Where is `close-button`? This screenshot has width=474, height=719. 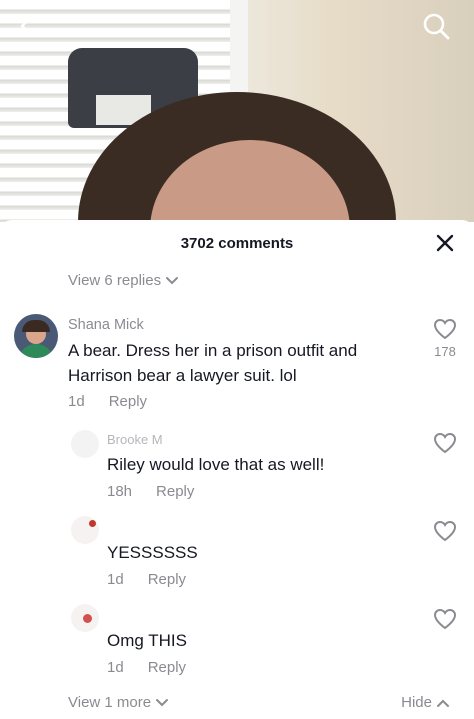
close-button is located at coordinates (445, 243).